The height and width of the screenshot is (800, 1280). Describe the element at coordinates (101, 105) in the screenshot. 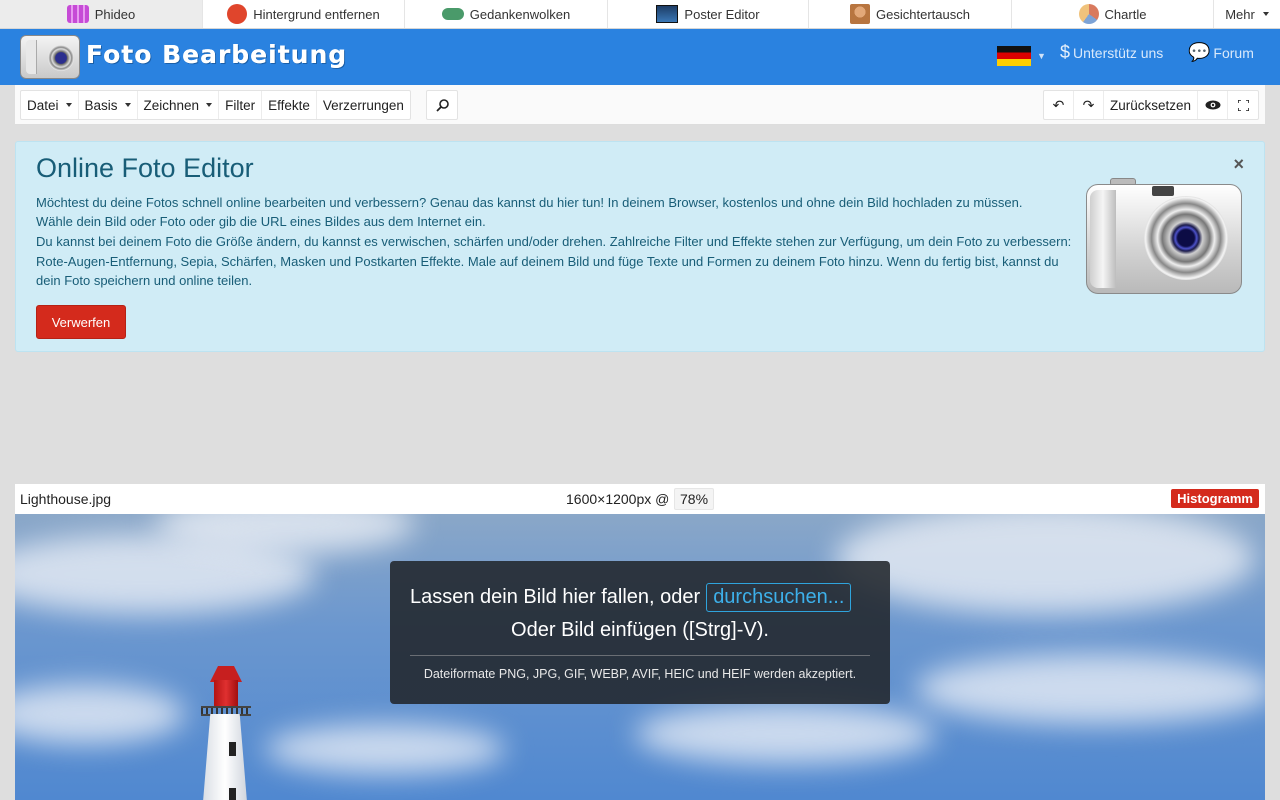

I see `menu-label: Basis` at that location.